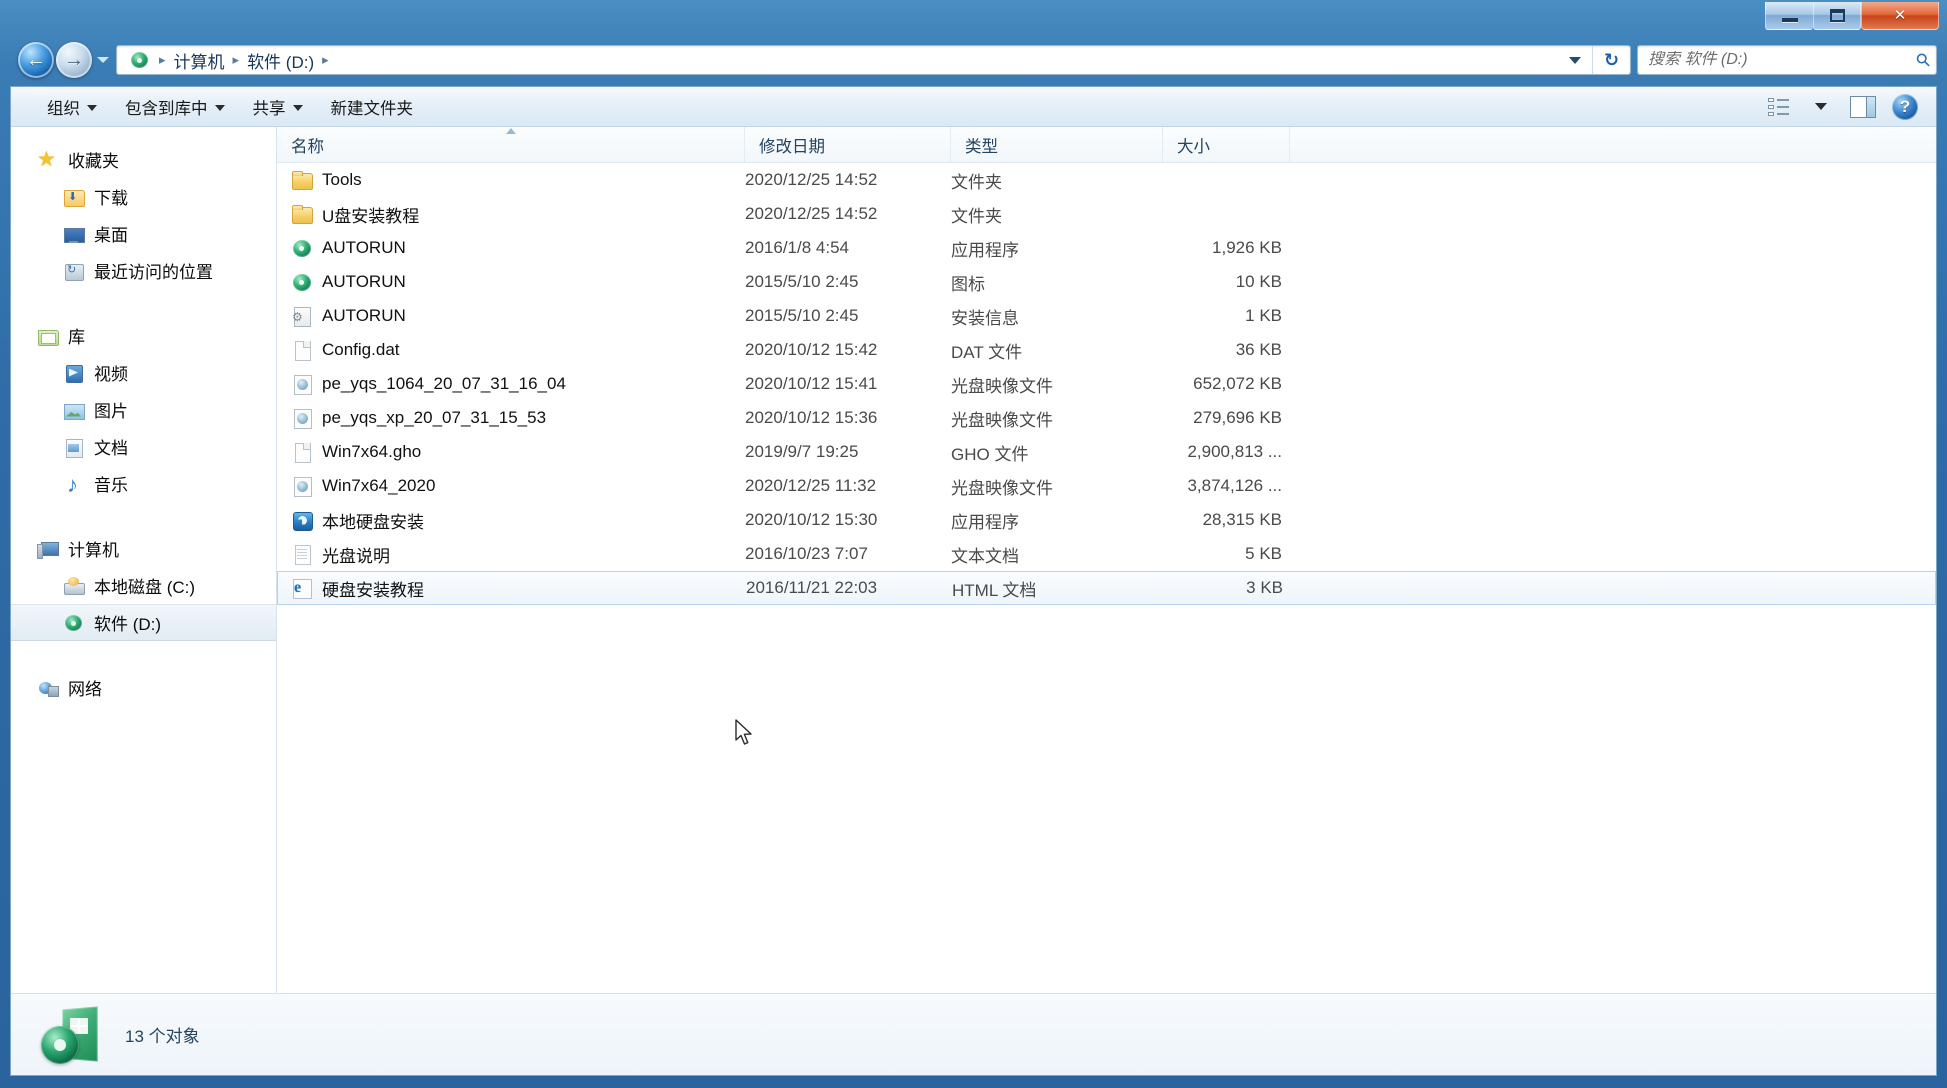  Describe the element at coordinates (511, 144) in the screenshot. I see `column-header-name: 名称` at that location.